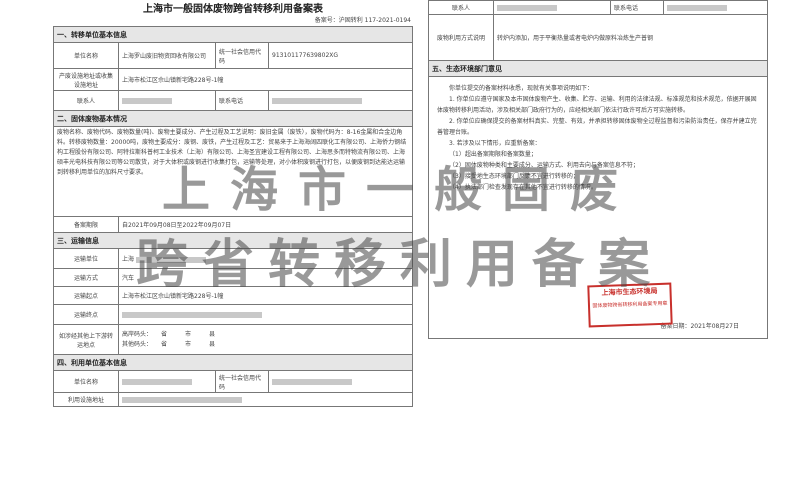 This screenshot has height=490, width=800. Describe the element at coordinates (233, 118) in the screenshot. I see `section-2-heading: 二、固体废物基本情况` at that location.